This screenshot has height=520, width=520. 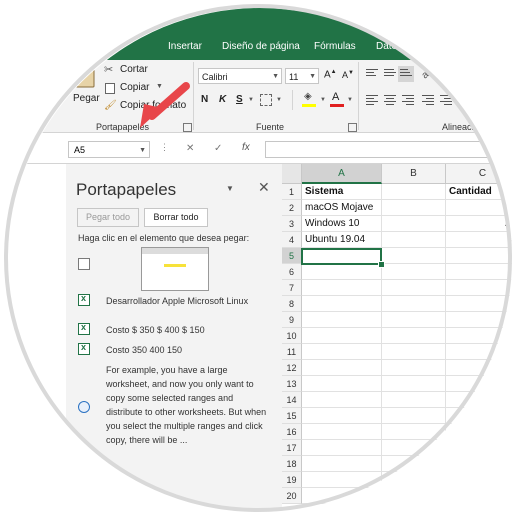 What do you see at coordinates (335, 46) in the screenshot?
I see `tab-formulas: Fórmulas` at bounding box center [335, 46].